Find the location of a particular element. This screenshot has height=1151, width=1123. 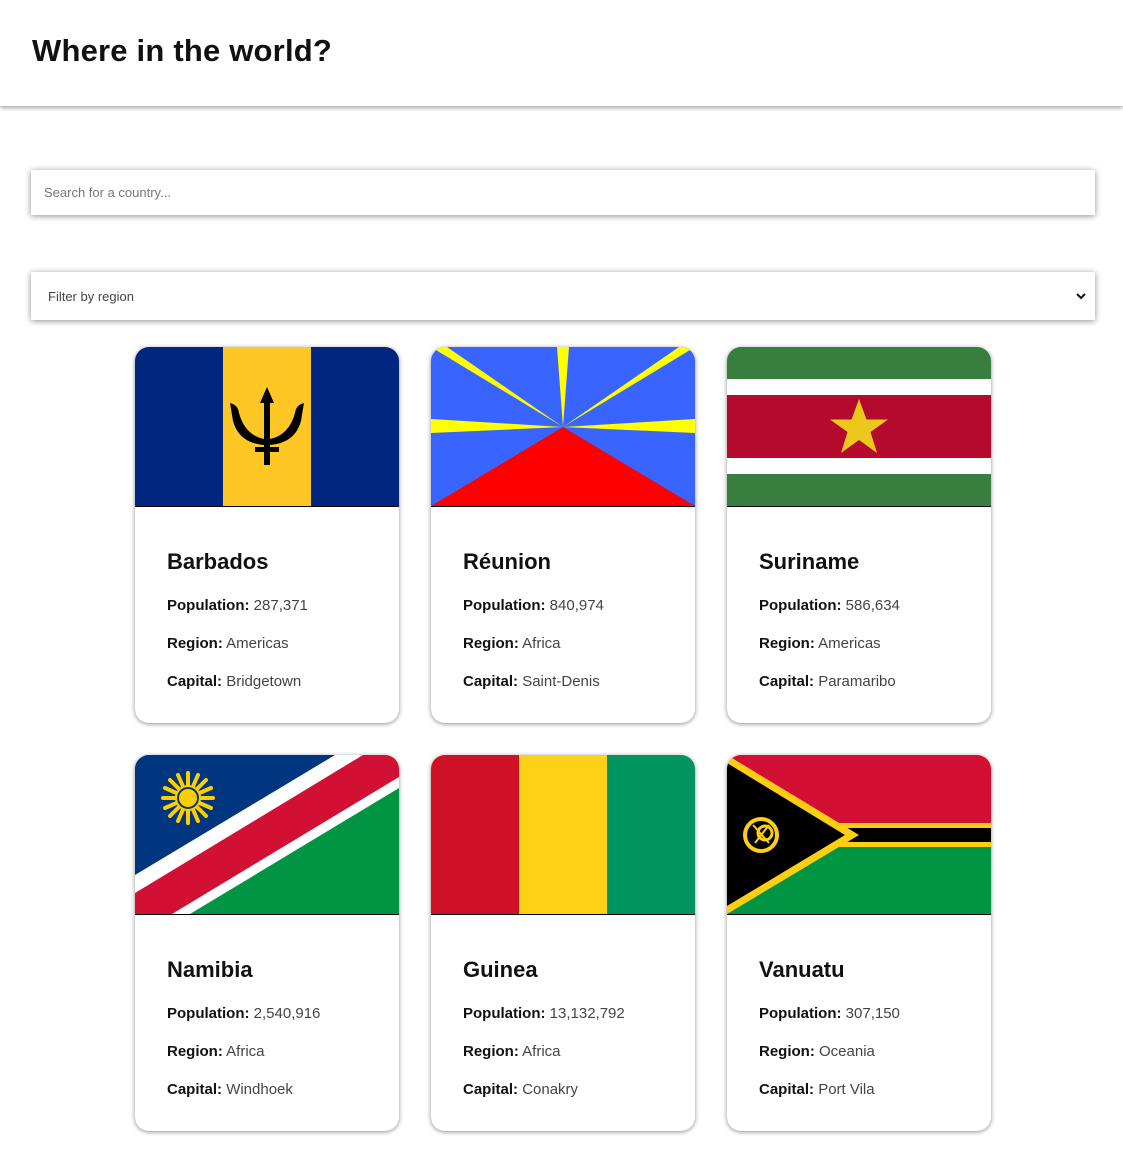

country-capital: Capital: Conakry is located at coordinates (563, 1090).